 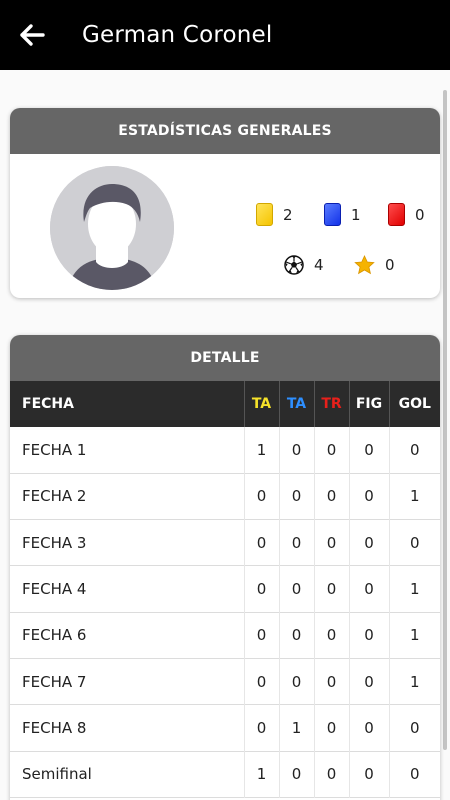 I want to click on stars-stat: 0, so click(x=374, y=265).